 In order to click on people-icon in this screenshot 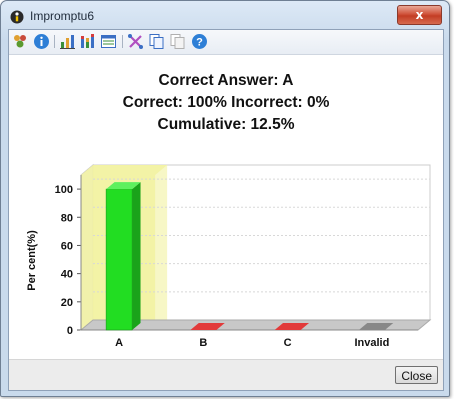, I will do `click(20, 41)`.